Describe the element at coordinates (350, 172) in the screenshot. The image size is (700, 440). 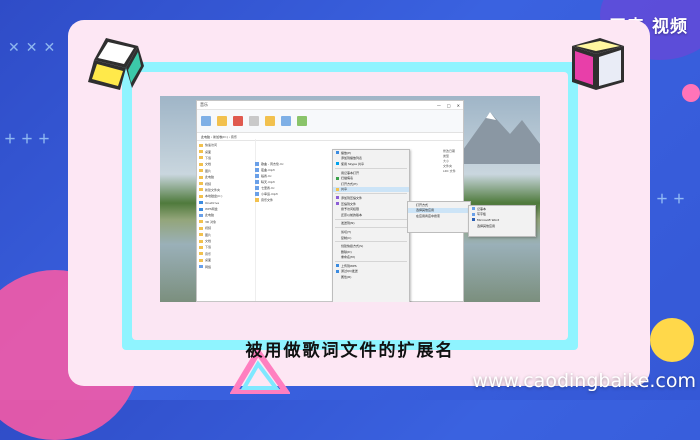
I see `menu-item-label: 用记事本打开` at that location.